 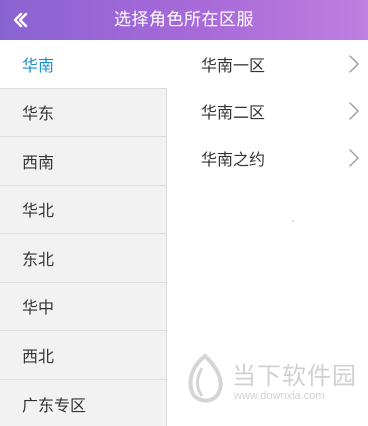 What do you see at coordinates (267, 63) in the screenshot?
I see `server-item: 华南一区` at bounding box center [267, 63].